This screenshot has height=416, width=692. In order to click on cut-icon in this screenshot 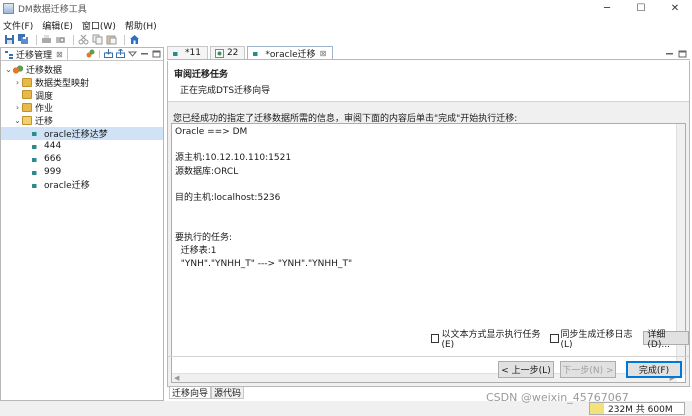, I will do `click(83, 39)`.